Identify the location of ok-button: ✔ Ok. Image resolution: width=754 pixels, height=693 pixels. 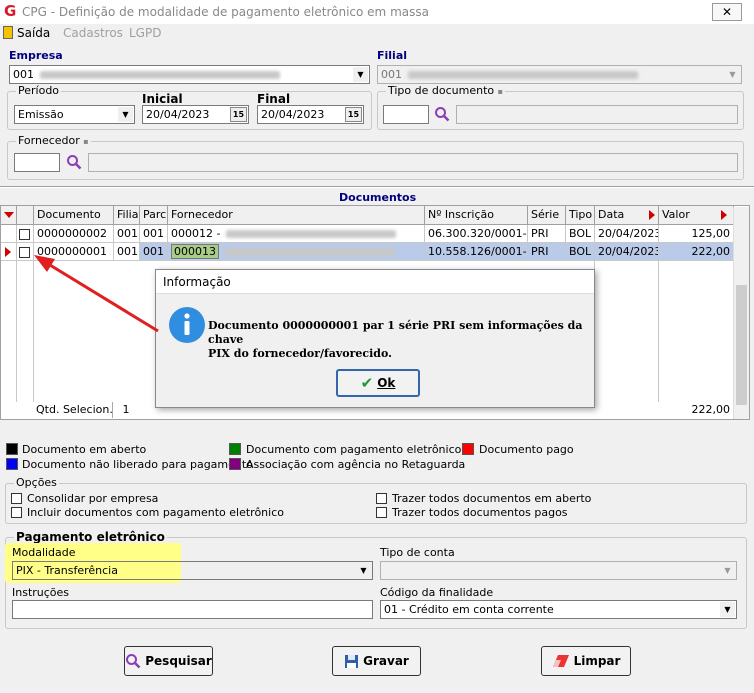
(378, 383).